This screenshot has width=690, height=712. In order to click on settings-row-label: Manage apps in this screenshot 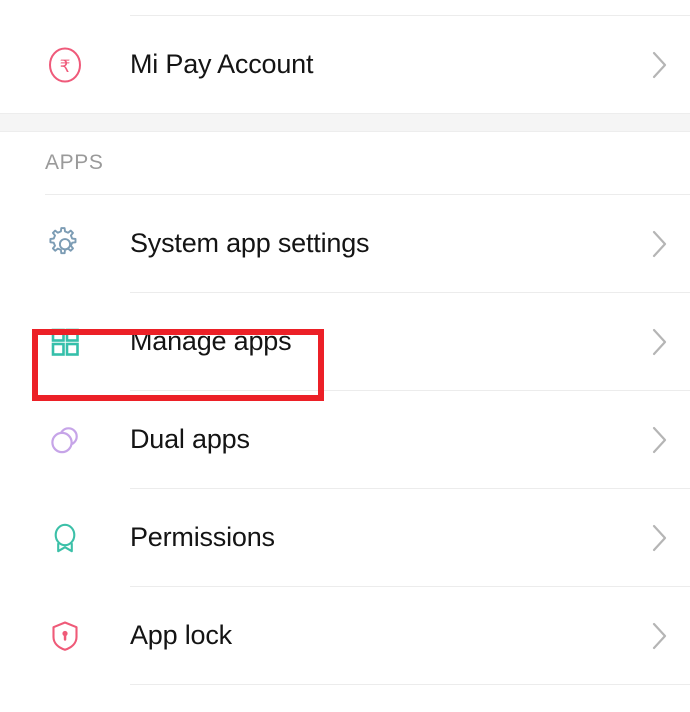, I will do `click(211, 341)`.